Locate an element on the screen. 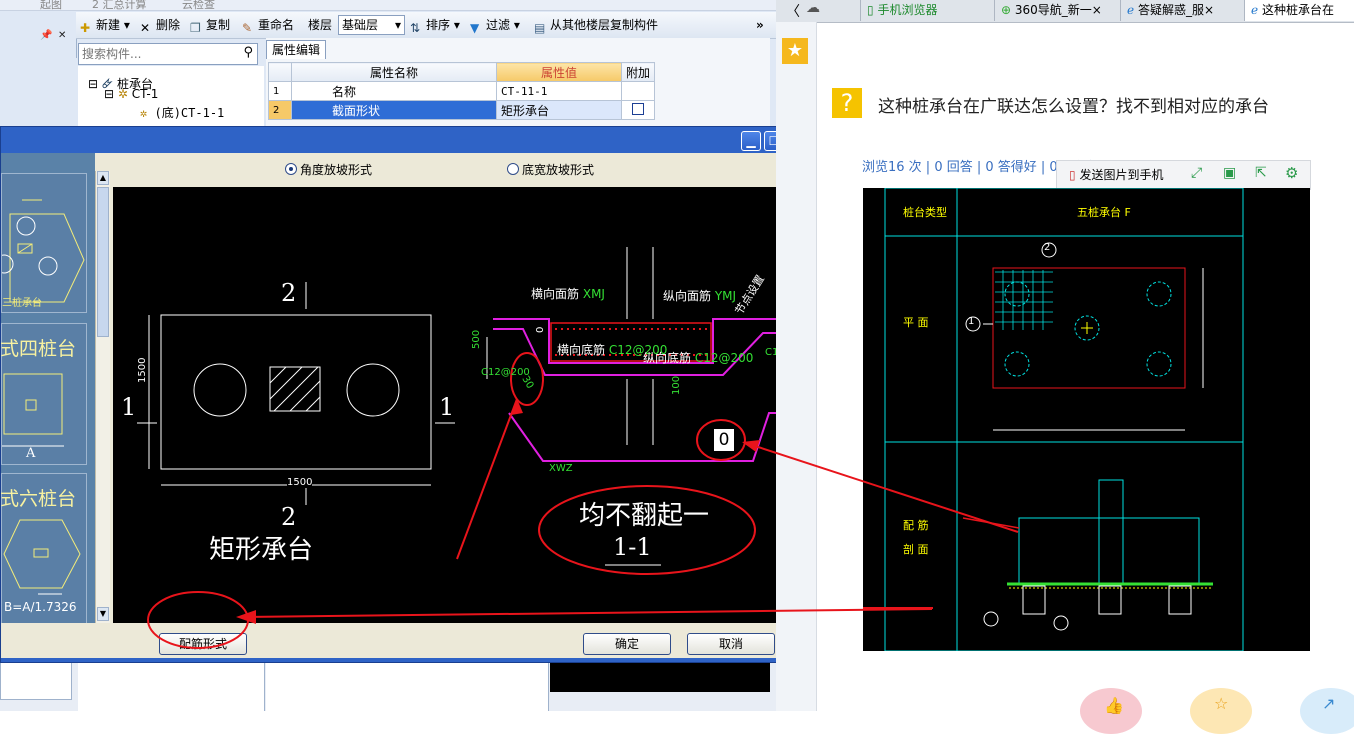  copy-icon: ❐ is located at coordinates (195, 27).